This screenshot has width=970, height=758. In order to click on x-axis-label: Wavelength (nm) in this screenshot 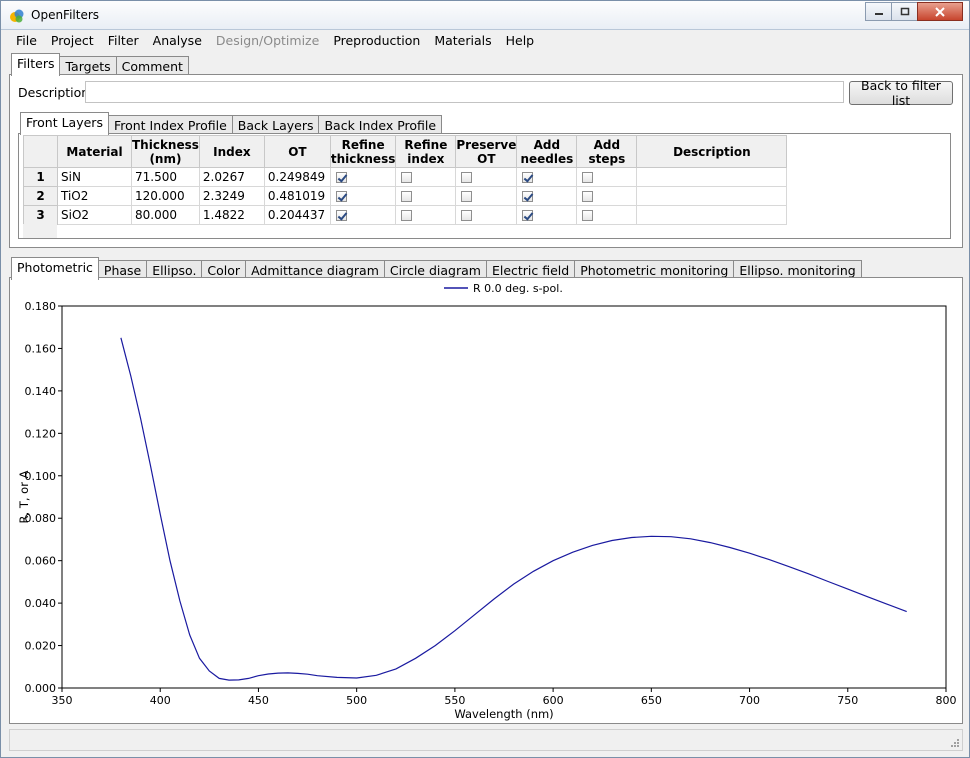, I will do `click(503, 714)`.